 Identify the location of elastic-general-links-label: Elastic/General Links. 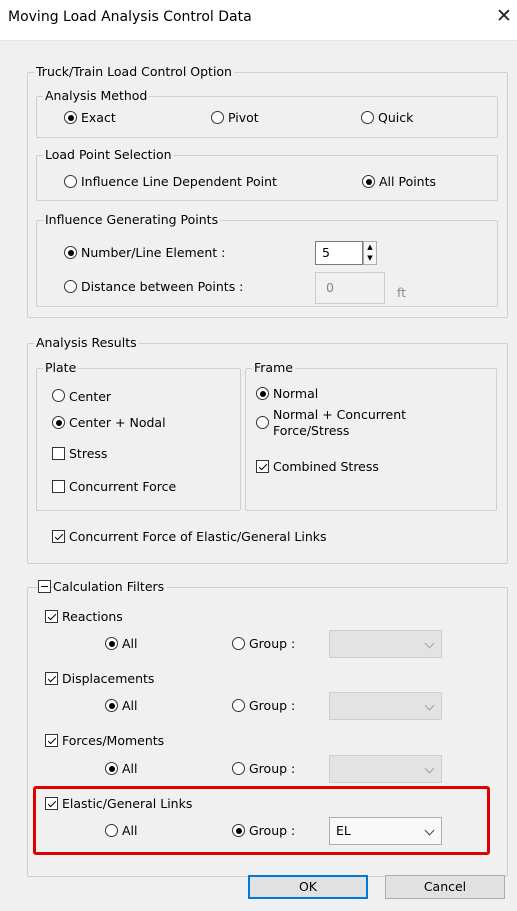
(127, 804).